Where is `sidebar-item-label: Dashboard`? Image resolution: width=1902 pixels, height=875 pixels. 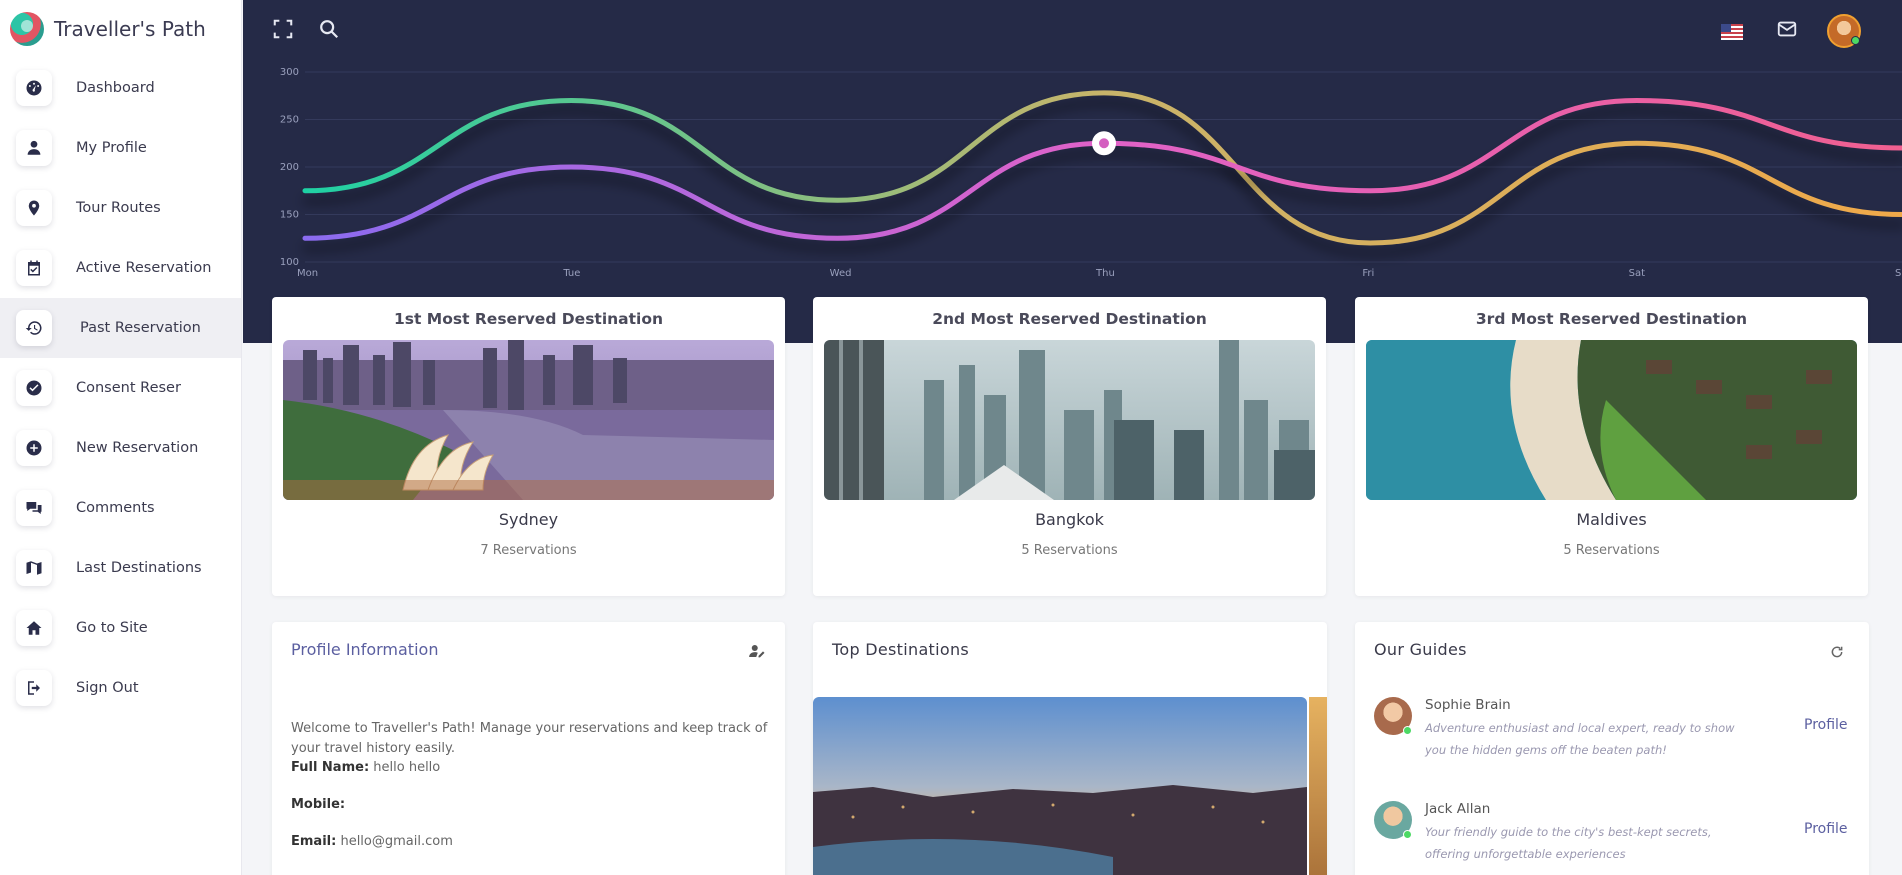 sidebar-item-label: Dashboard is located at coordinates (115, 88).